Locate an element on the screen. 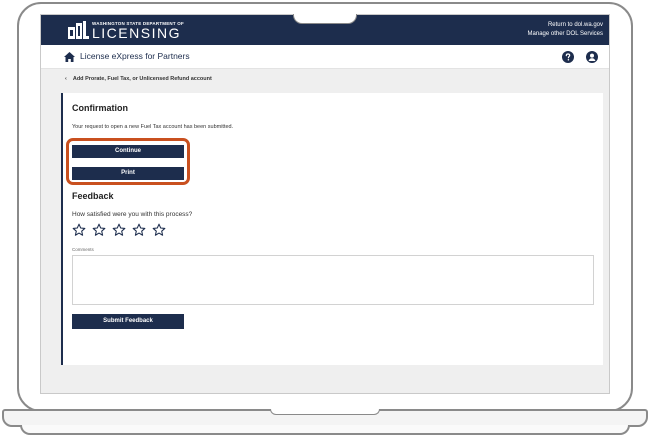 Image resolution: width=650 pixels, height=439 pixels. laptop-opening-groove is located at coordinates (325, 412).